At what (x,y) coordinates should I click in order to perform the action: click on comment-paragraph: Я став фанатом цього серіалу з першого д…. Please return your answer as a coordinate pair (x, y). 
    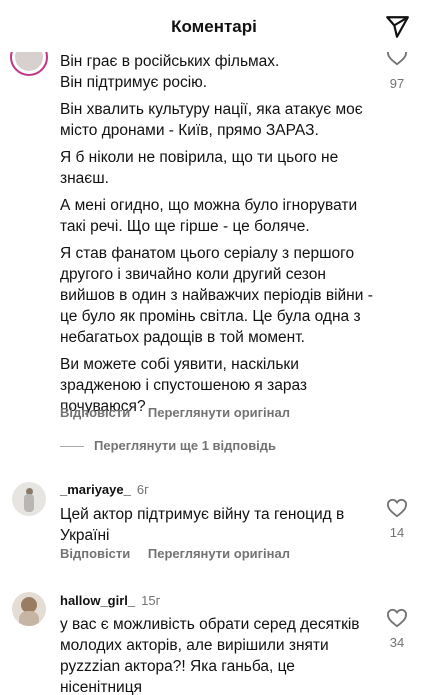
    Looking at the image, I should click on (216, 295).